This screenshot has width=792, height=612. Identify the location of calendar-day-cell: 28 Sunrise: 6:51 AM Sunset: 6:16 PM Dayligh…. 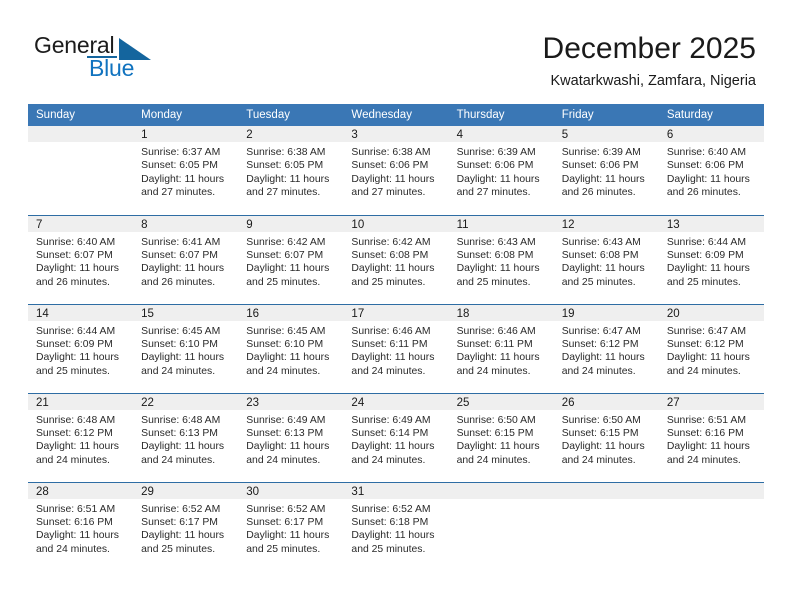
(81, 526).